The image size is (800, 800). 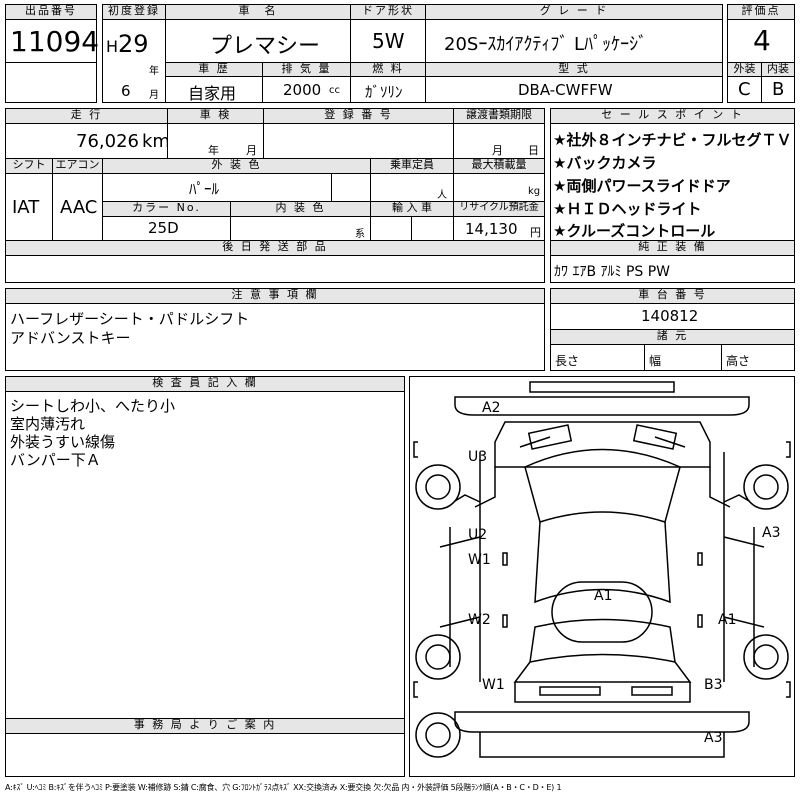 I want to click on recycle-unit: 円, so click(x=535, y=232).